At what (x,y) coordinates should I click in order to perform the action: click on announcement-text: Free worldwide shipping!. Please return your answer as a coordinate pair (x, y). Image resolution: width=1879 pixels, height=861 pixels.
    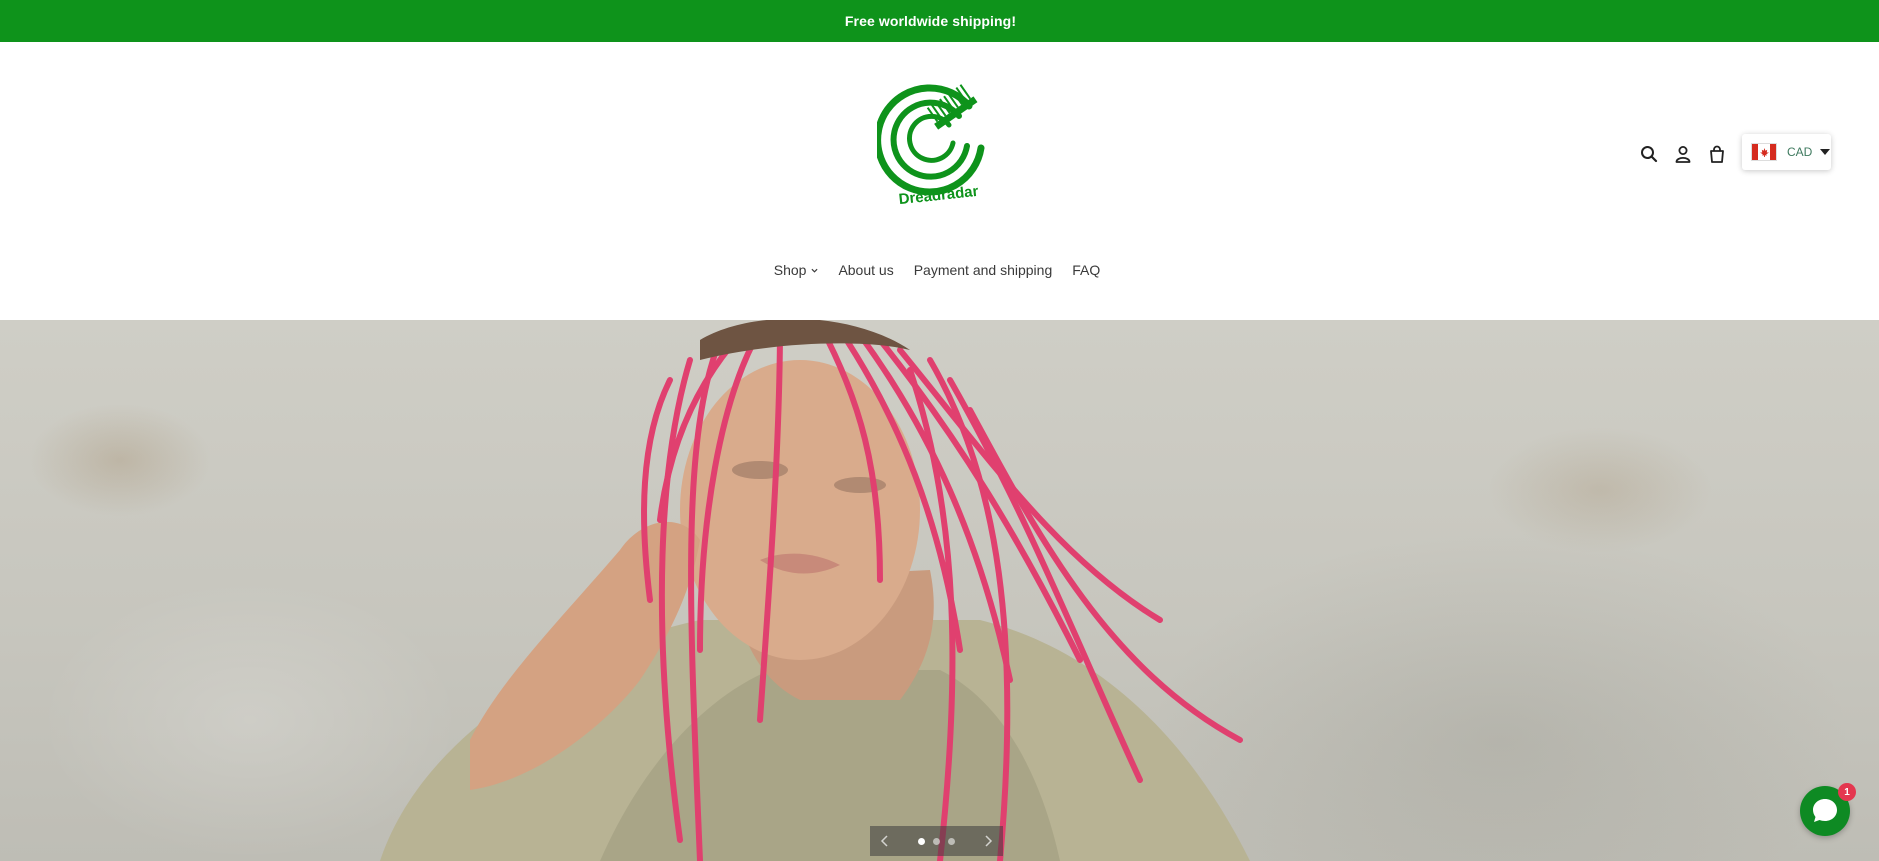
    Looking at the image, I should click on (930, 21).